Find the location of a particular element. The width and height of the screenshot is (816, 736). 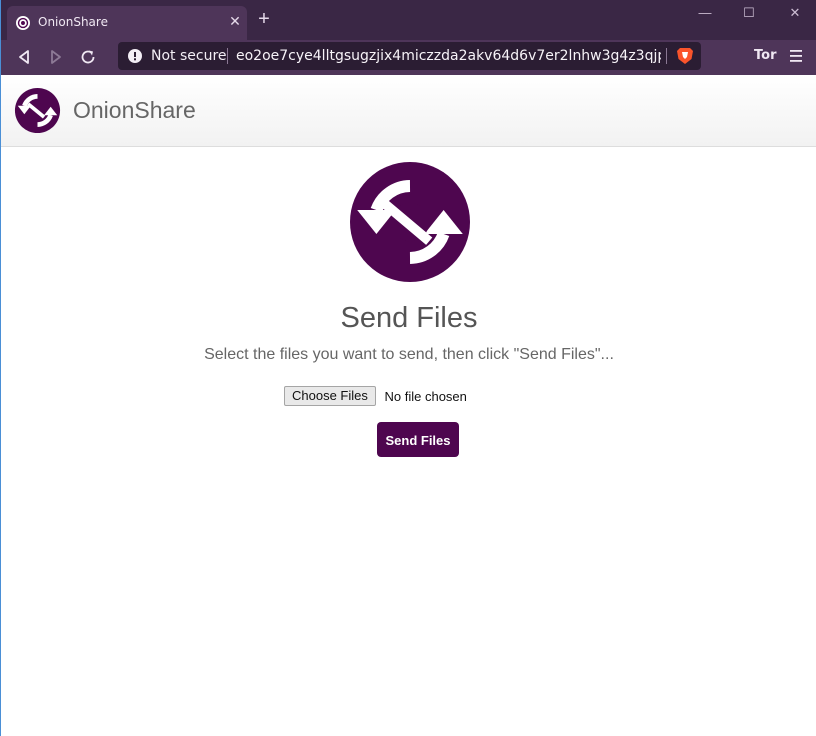

onionshare-favicon-icon is located at coordinates (23, 23).